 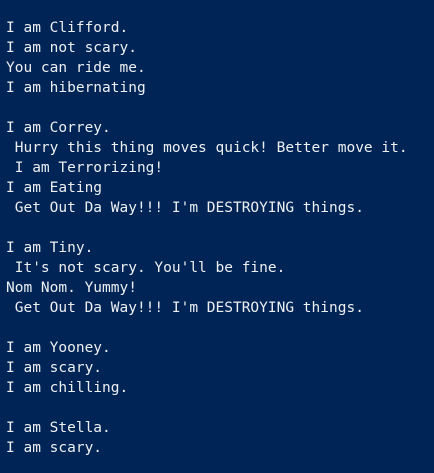 What do you see at coordinates (220, 368) in the screenshot?
I see `output-block-yooney: I am Yooney. I am scary. I am chilling.` at bounding box center [220, 368].